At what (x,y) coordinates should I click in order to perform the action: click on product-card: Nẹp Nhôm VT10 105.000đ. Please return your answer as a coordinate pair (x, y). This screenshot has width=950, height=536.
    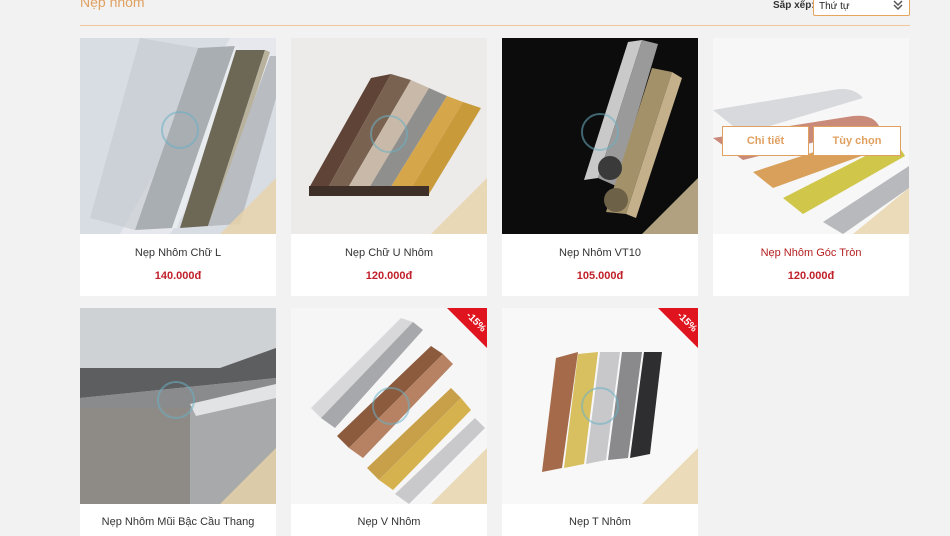
    Looking at the image, I should click on (600, 167).